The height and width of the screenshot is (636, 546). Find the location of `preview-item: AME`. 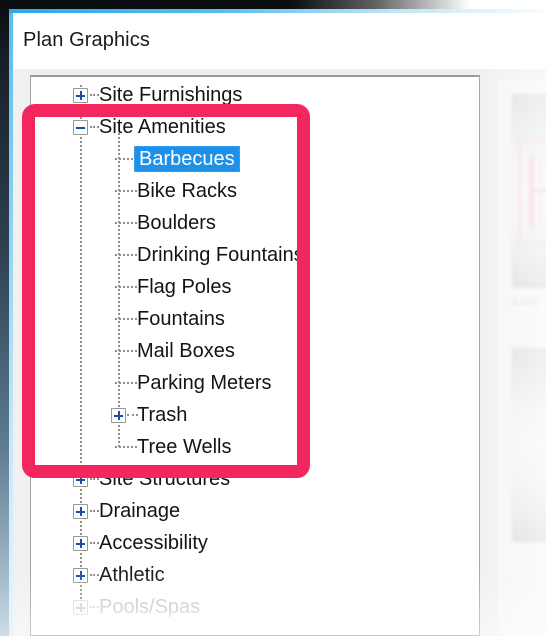

preview-item: AME is located at coordinates (528, 201).